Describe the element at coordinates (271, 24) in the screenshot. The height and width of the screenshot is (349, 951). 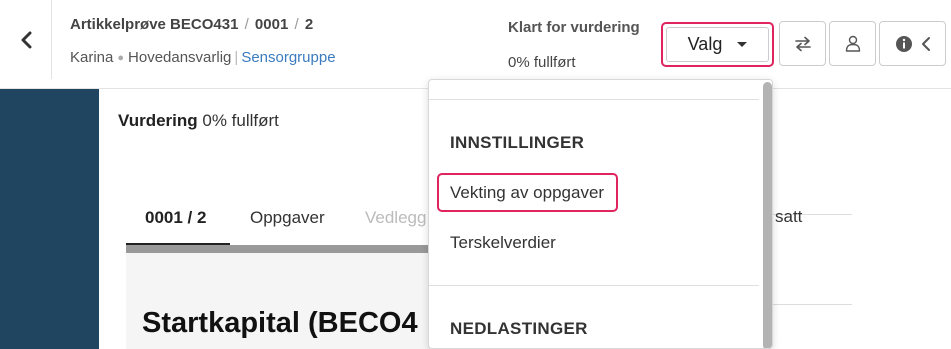
I see `candidate-number: 0001` at that location.